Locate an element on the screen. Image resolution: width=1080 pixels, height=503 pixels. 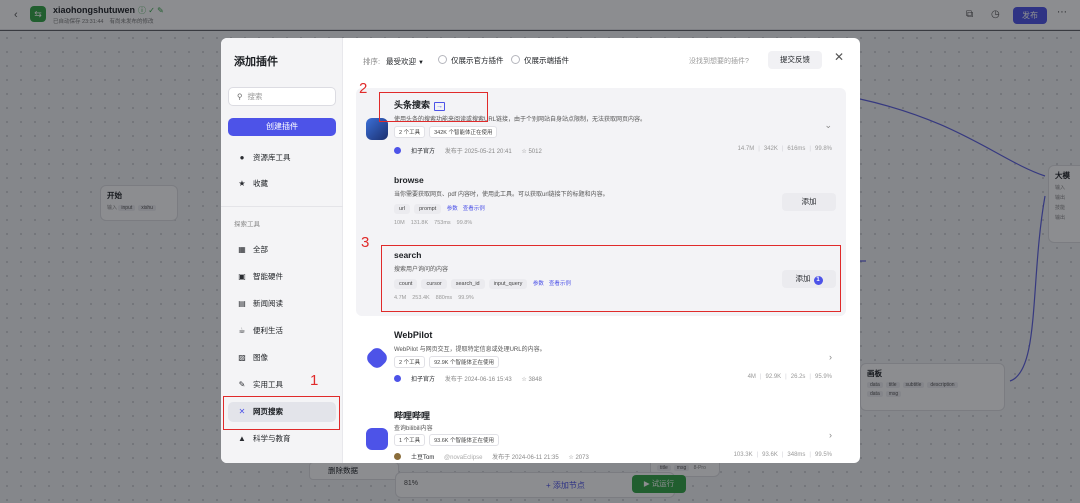
plugin-meta: 扣子官方 发布于 2025-05-21 20:41 ☆ 5012 is located at coordinates (468, 150).